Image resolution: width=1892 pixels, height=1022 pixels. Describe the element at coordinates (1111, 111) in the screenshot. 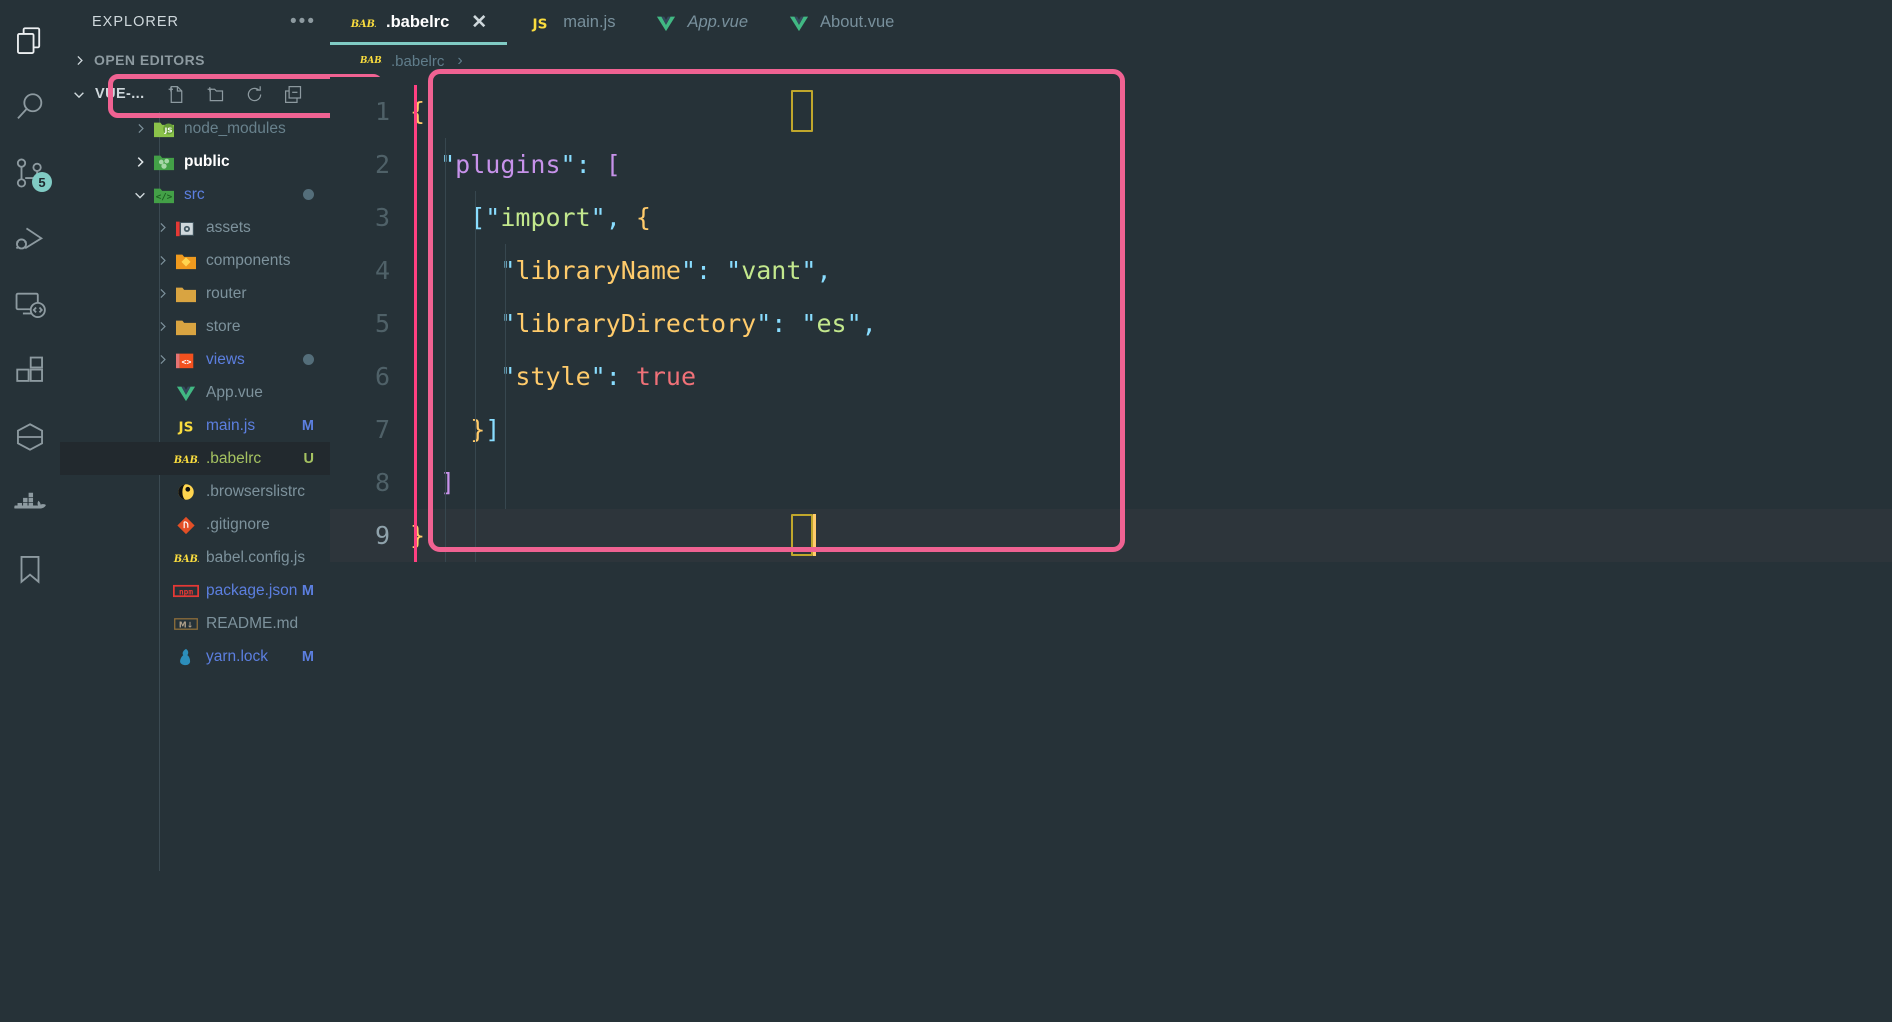

I see `code-line: 1{` at that location.